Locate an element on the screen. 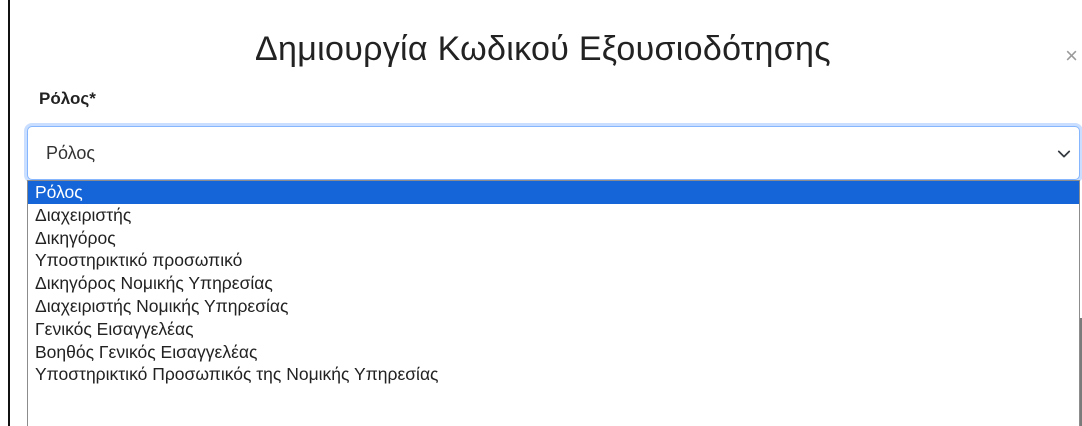 Image resolution: width=1082 pixels, height=426 pixels. role-label: Ρόλος* is located at coordinates (67, 98).